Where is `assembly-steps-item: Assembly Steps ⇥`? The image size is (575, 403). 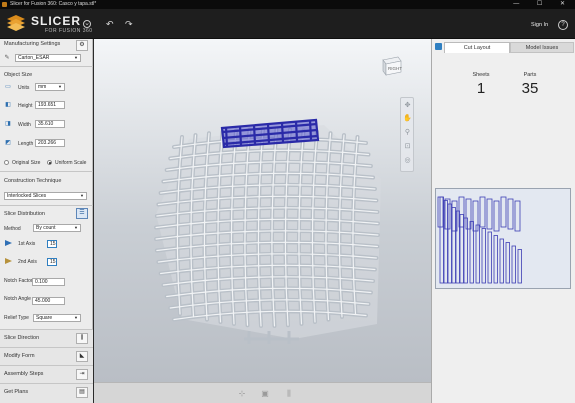
assembly-steps-item: Assembly Steps ⇥ is located at coordinates (46, 374).